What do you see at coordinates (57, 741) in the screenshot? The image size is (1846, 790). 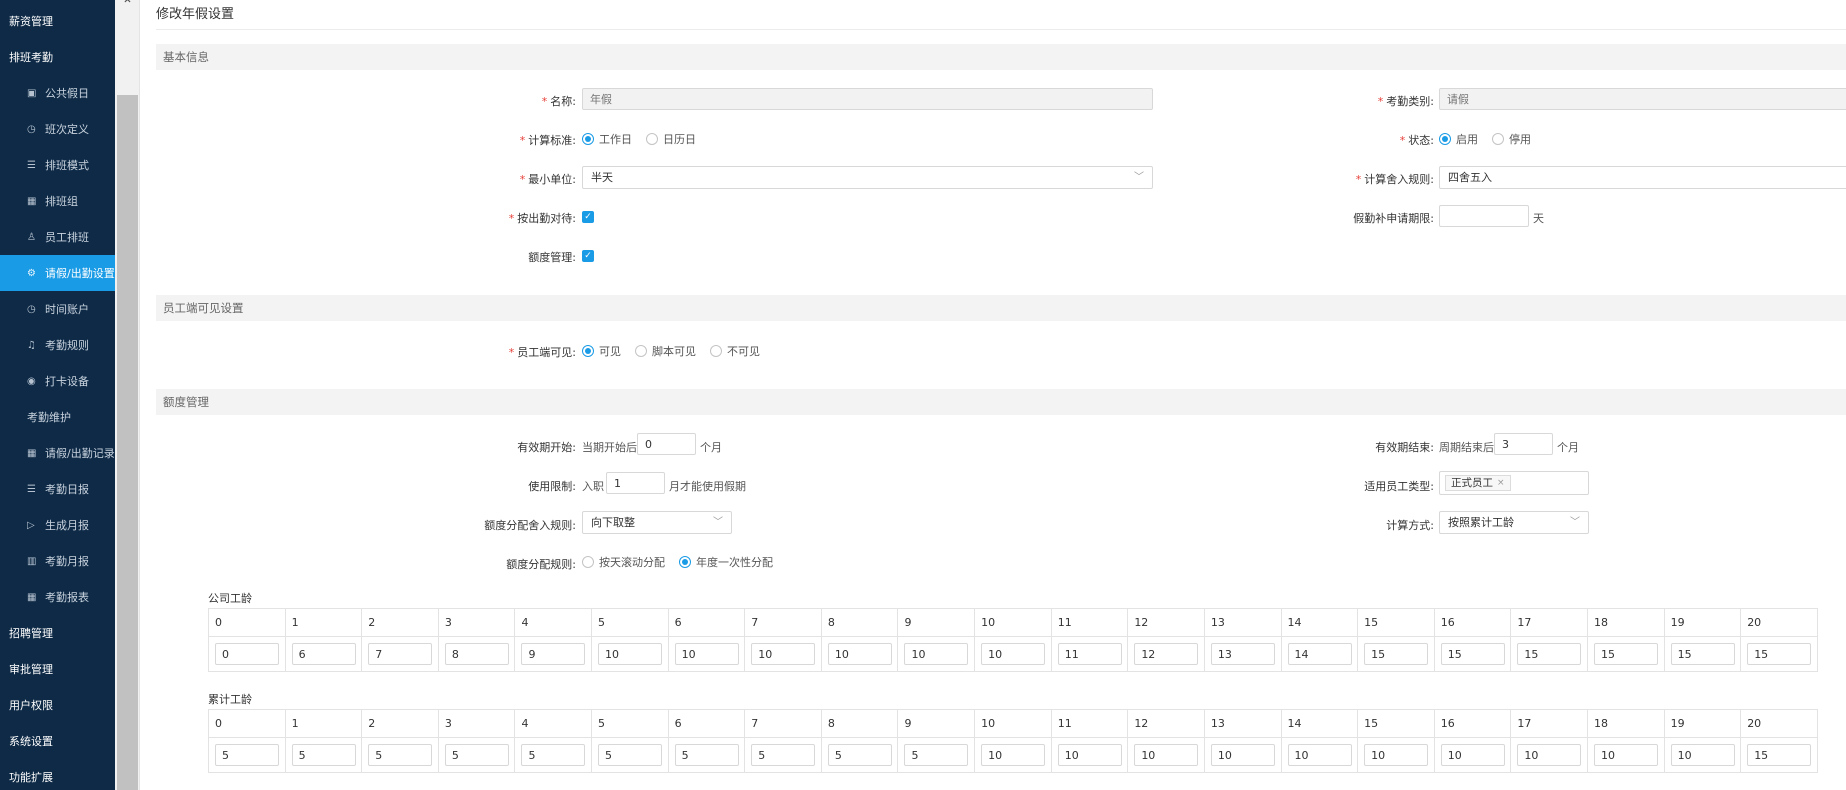 I see `sidebar-item: 系统设置` at bounding box center [57, 741].